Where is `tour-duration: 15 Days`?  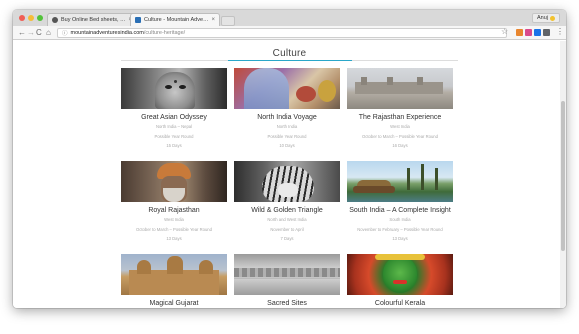 tour-duration: 15 Days is located at coordinates (174, 146).